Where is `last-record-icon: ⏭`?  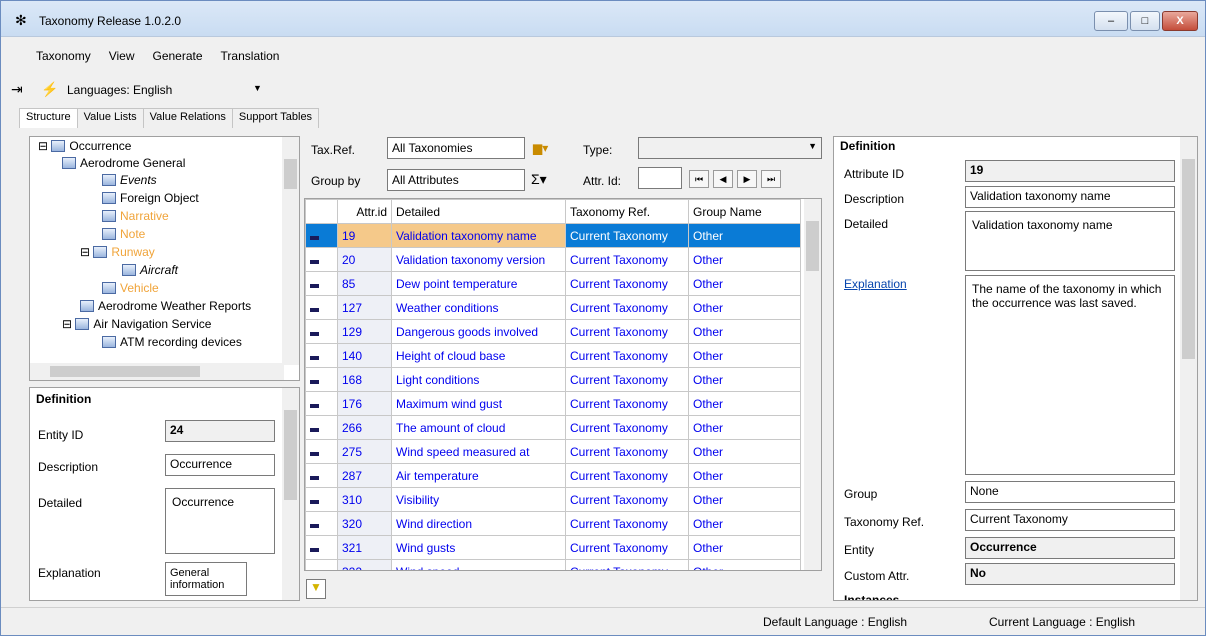 last-record-icon: ⏭ is located at coordinates (771, 179).